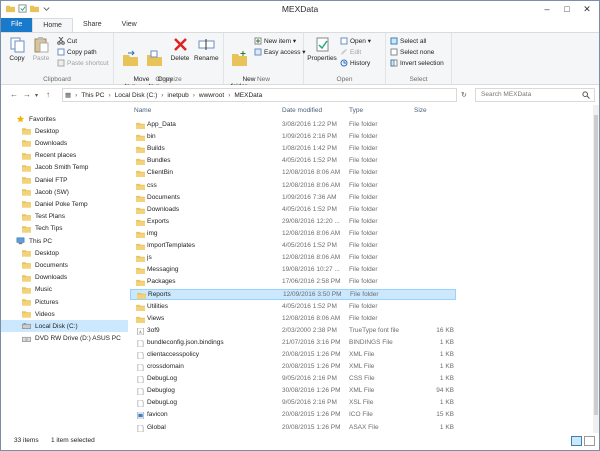 This screenshot has width=600, height=451. Describe the element at coordinates (408, 41) in the screenshot. I see `select-all-button: Select all` at that location.